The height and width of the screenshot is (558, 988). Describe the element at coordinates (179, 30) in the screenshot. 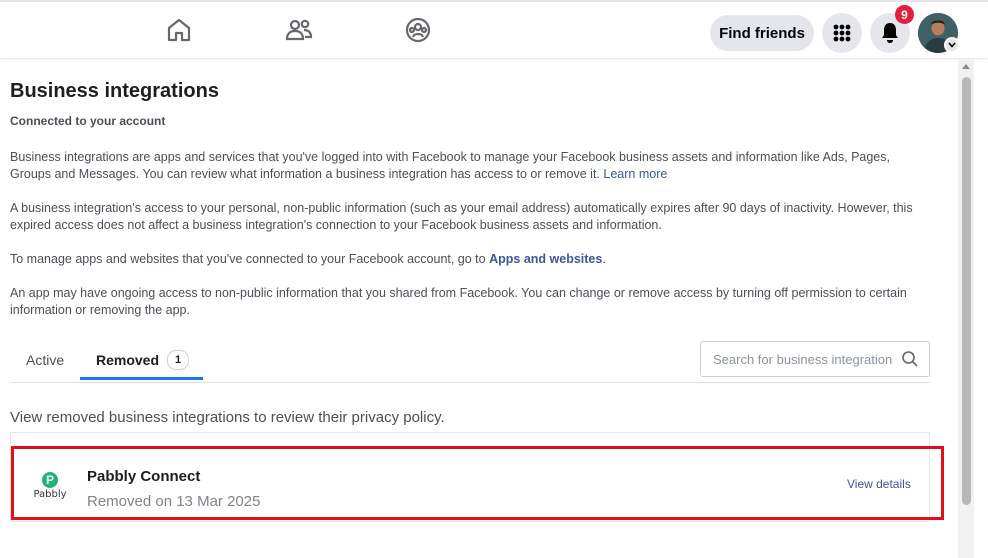

I see `home-icon` at that location.